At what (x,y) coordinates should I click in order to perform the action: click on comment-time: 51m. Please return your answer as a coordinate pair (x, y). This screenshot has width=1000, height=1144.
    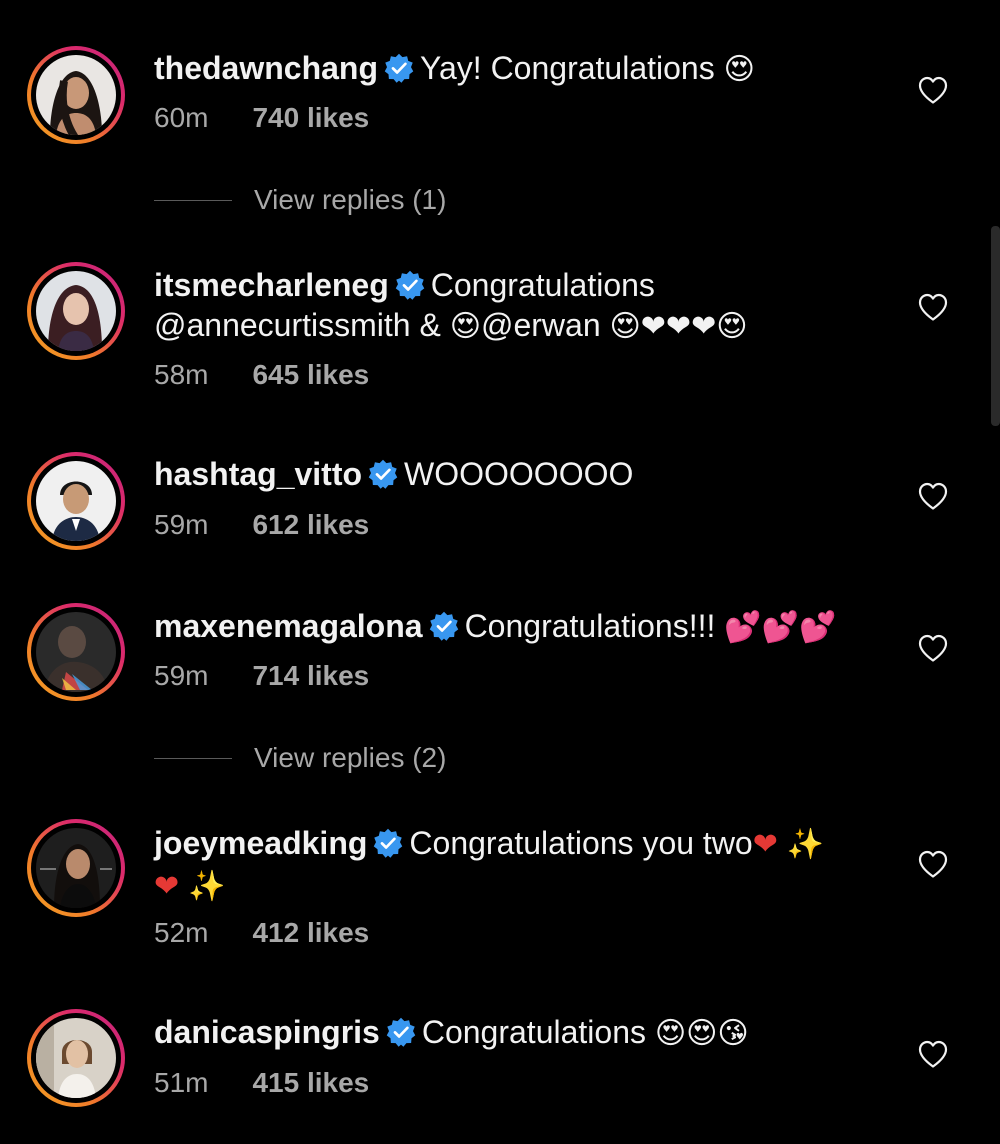
    Looking at the image, I should click on (181, 1082).